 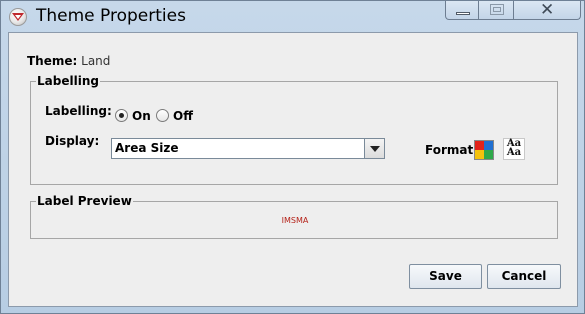 I want to click on display-label: Display:, so click(x=72, y=141).